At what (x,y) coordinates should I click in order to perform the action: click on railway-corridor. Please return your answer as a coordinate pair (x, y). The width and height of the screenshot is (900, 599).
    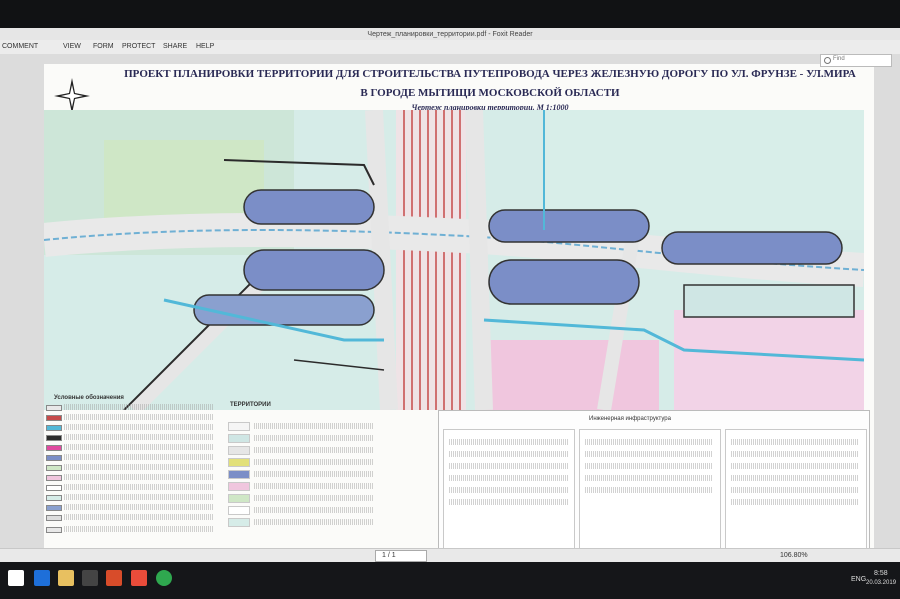
    Looking at the image, I should click on (431, 260).